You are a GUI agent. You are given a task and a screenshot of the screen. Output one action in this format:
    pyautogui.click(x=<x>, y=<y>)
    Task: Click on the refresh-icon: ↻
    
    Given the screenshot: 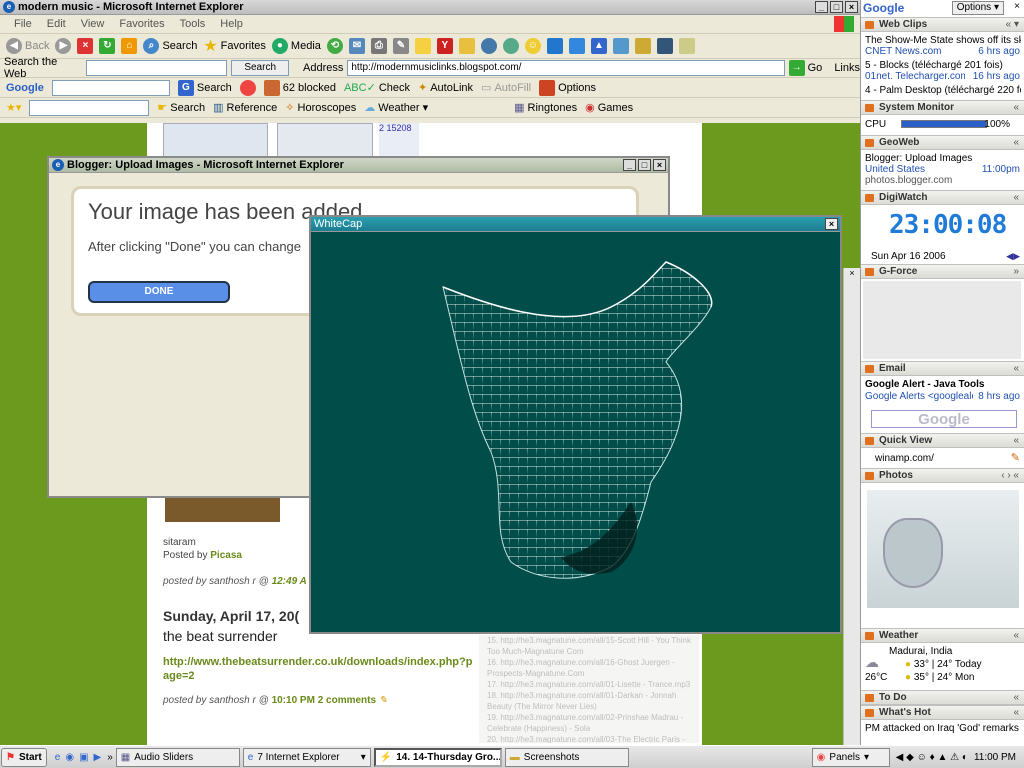 What is the action you would take?
    pyautogui.click(x=107, y=46)
    